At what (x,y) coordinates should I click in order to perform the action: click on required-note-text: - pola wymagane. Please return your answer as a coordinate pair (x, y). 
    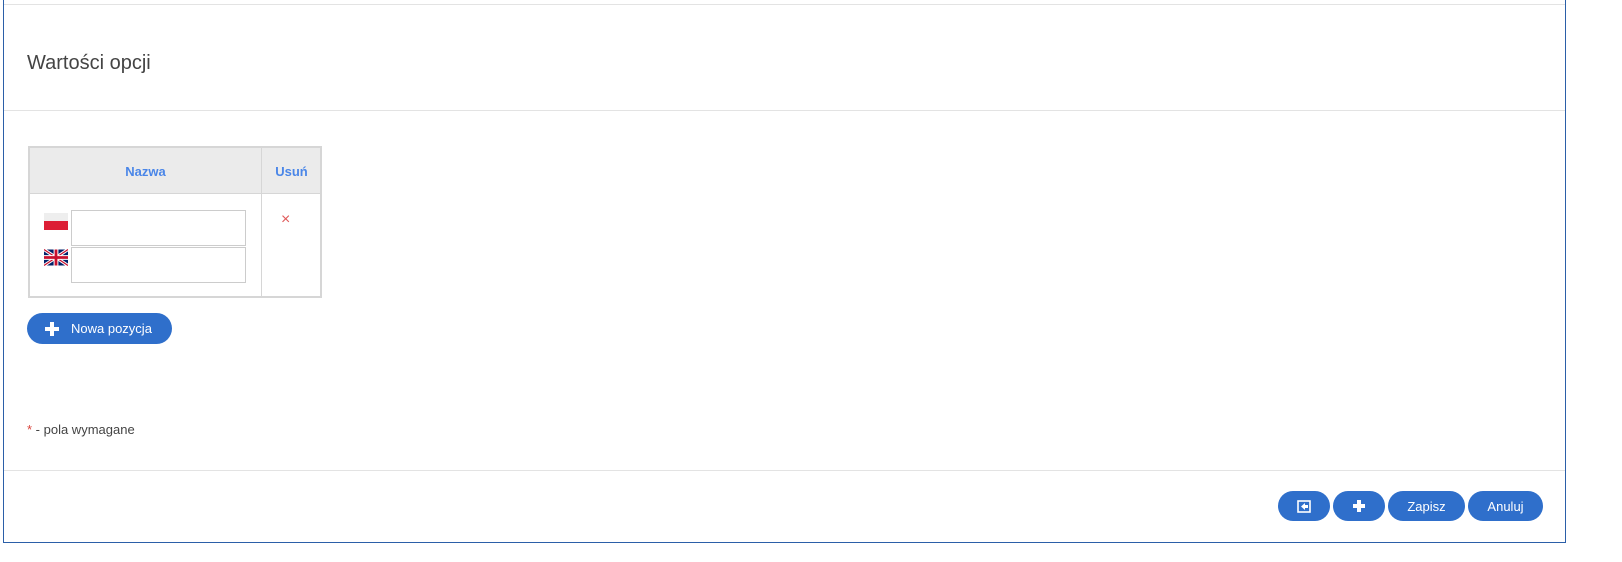
    Looking at the image, I should click on (83, 429).